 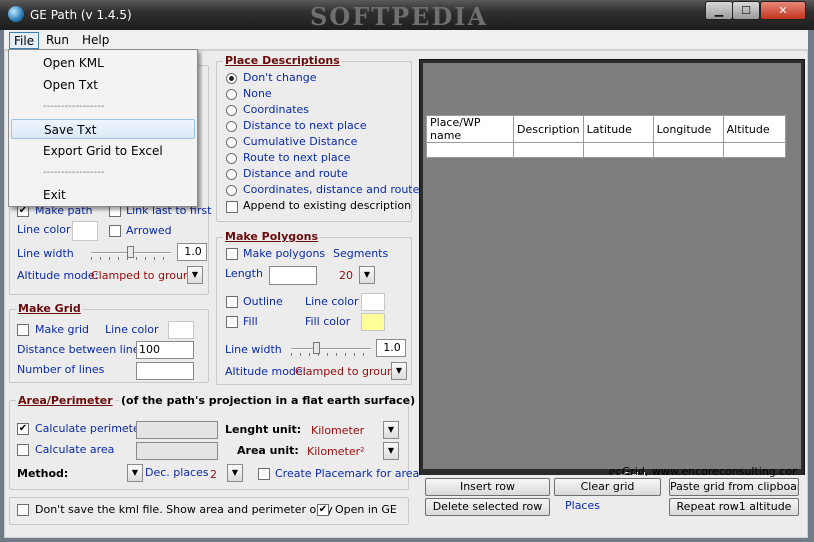 What do you see at coordinates (231, 142) in the screenshot?
I see `radio-cumulative-distance` at bounding box center [231, 142].